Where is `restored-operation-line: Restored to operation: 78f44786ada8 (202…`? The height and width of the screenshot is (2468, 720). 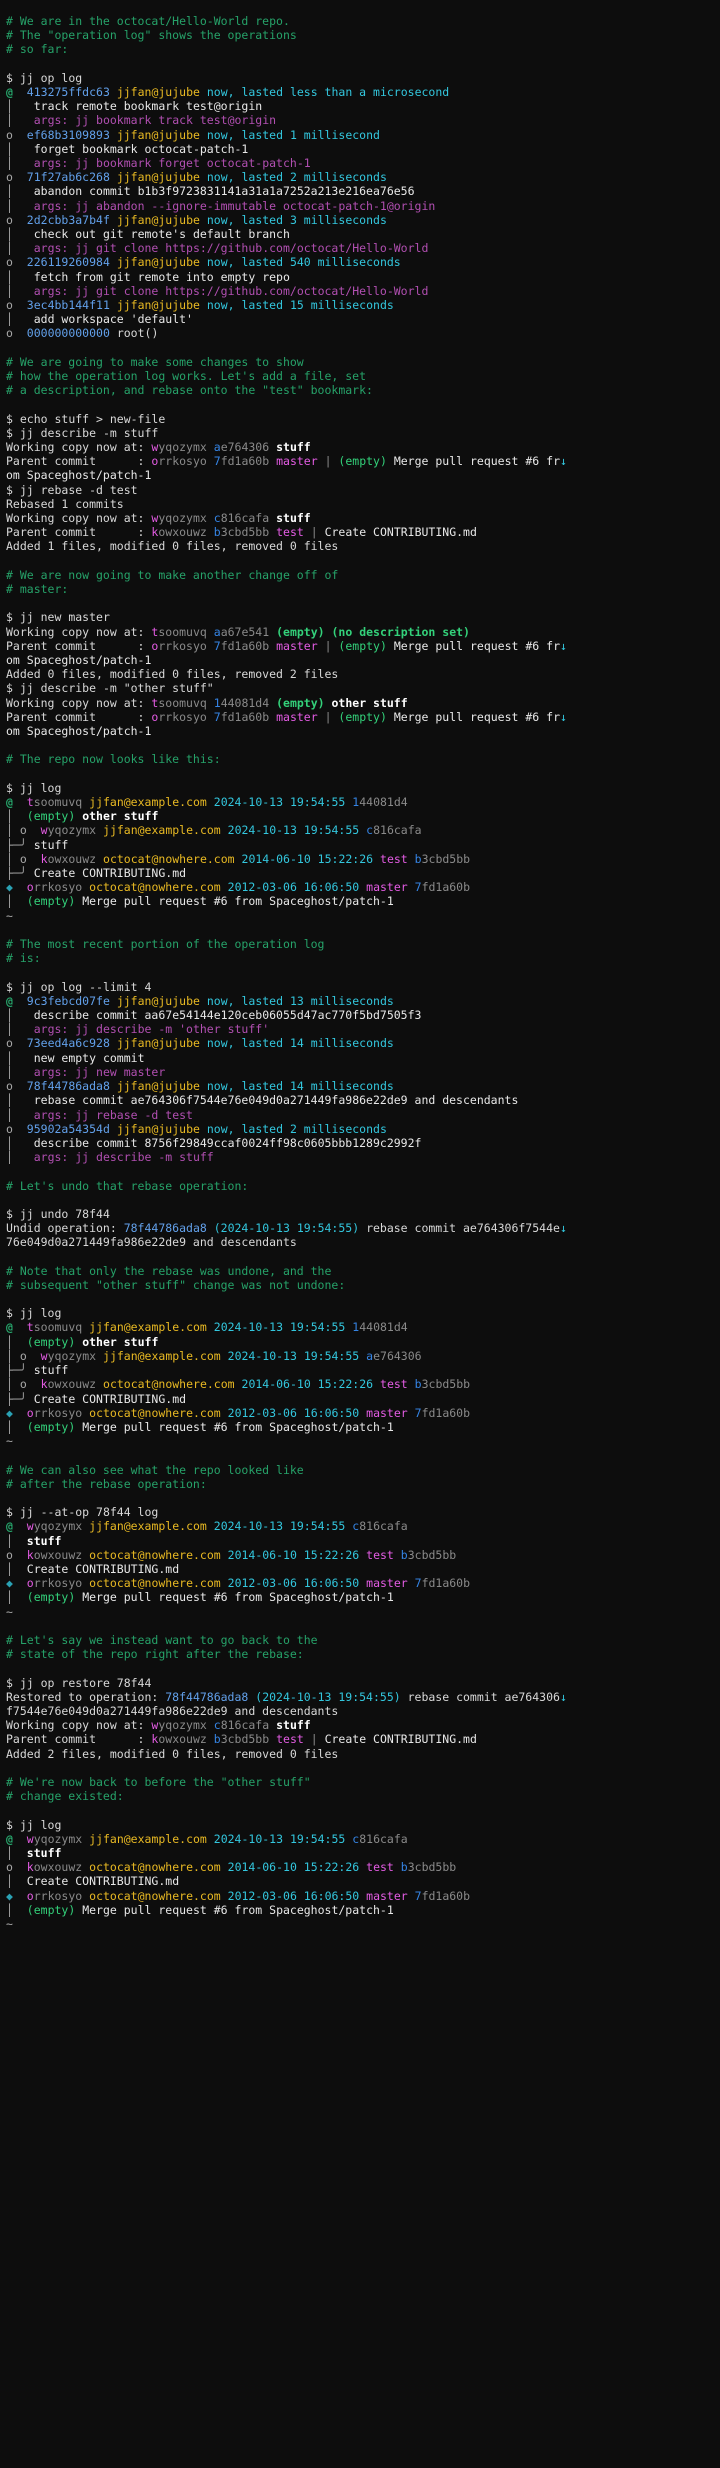
restored-operation-line: Restored to operation: 78f44786ada8 (202… is located at coordinates (286, 1696).